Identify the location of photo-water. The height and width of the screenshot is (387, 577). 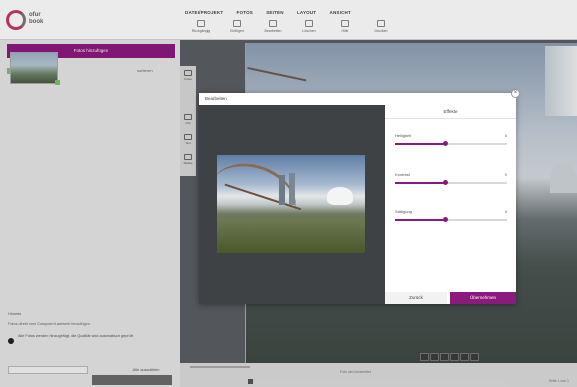
(291, 235).